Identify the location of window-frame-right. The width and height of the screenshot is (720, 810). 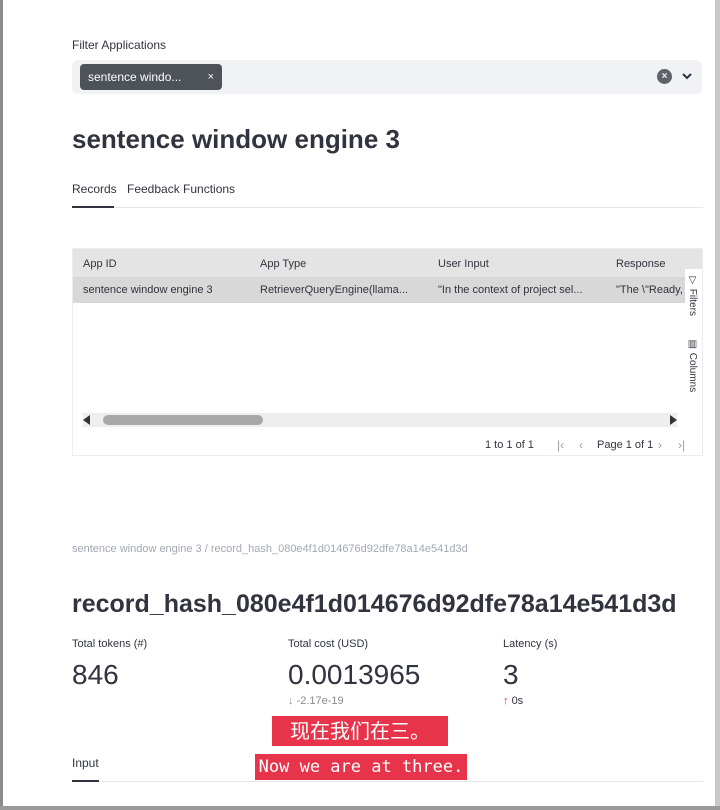
(717, 405).